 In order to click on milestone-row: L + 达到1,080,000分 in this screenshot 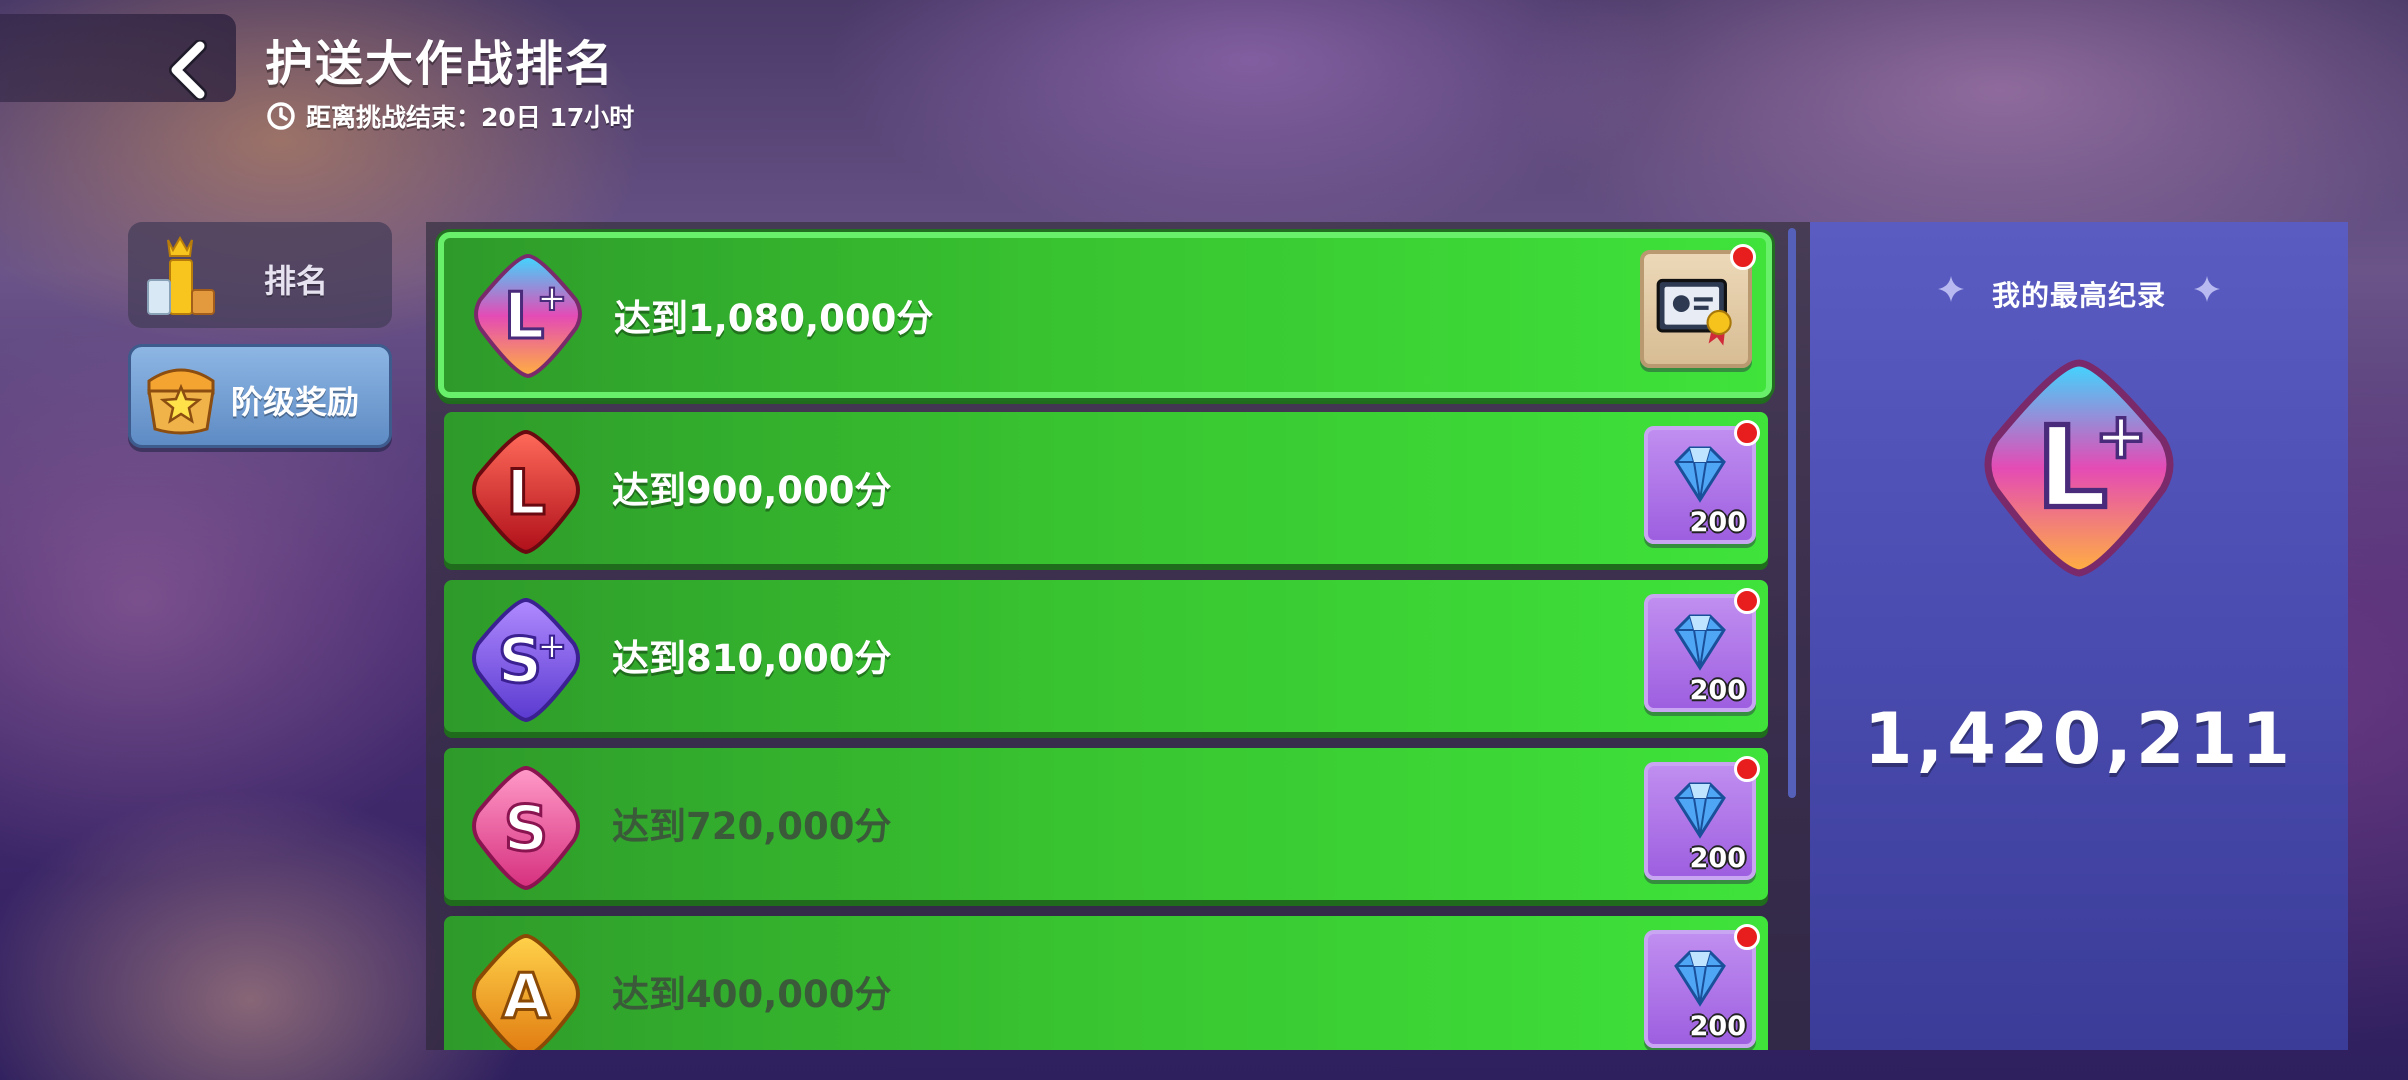, I will do `click(1105, 315)`.